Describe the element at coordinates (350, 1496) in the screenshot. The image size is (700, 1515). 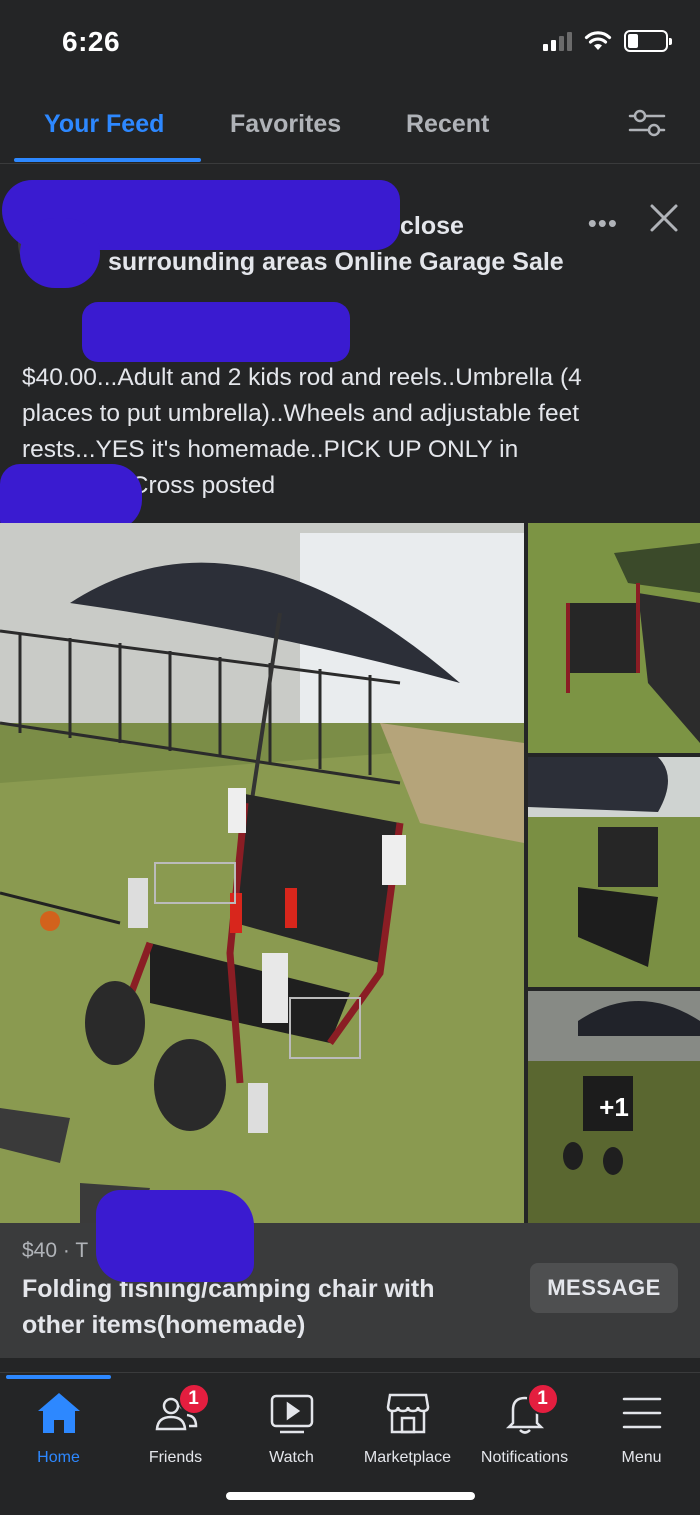
I see `home-indicator` at that location.